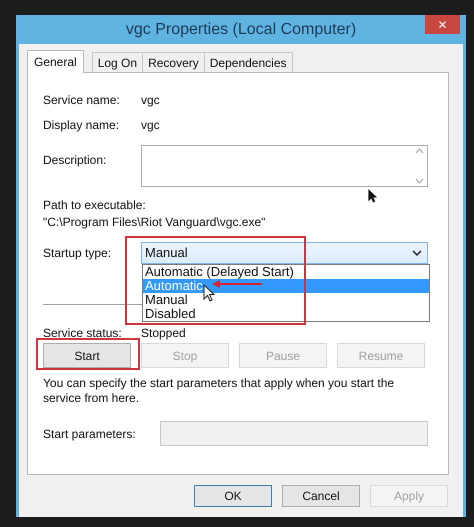 The width and height of the screenshot is (474, 527). What do you see at coordinates (87, 355) in the screenshot?
I see `service-button: Start` at bounding box center [87, 355].